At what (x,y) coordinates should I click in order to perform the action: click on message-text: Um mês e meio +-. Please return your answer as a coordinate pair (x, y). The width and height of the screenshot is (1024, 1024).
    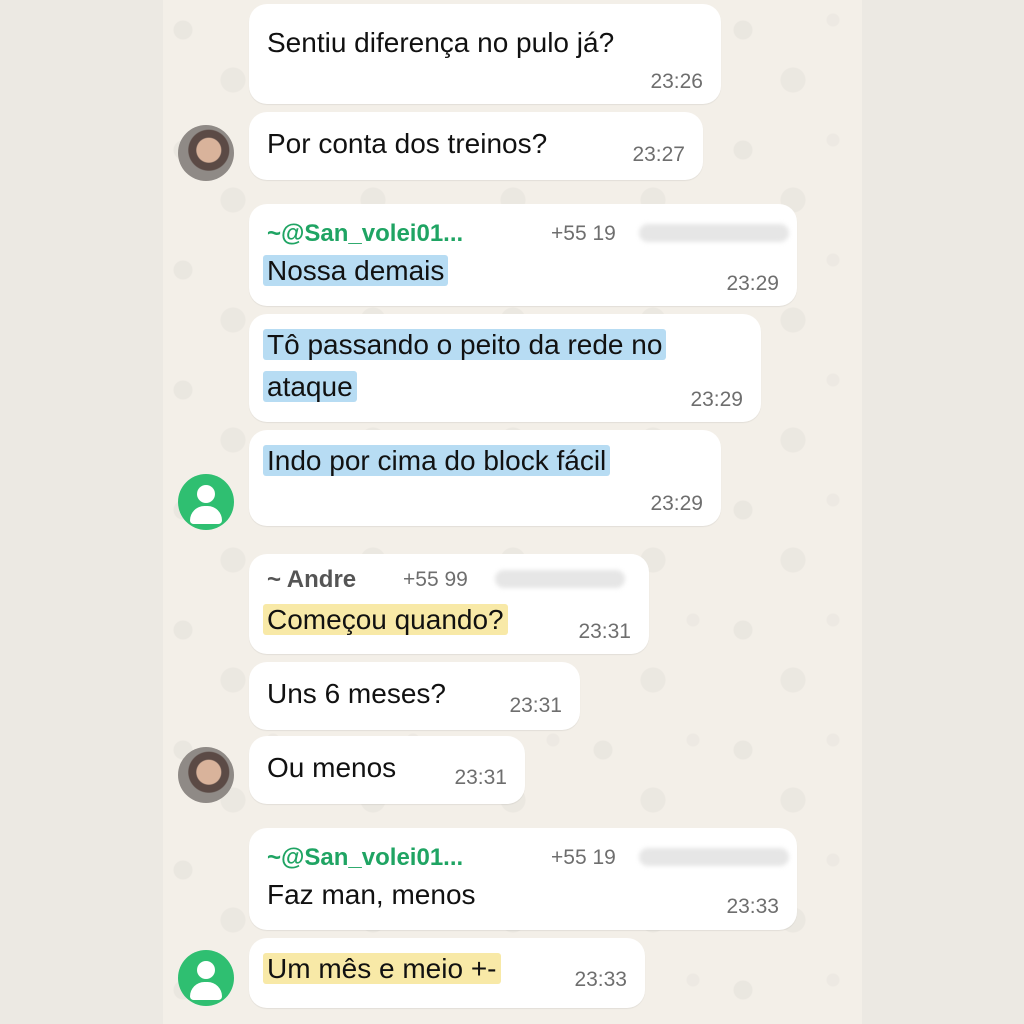
    Looking at the image, I should click on (382, 969).